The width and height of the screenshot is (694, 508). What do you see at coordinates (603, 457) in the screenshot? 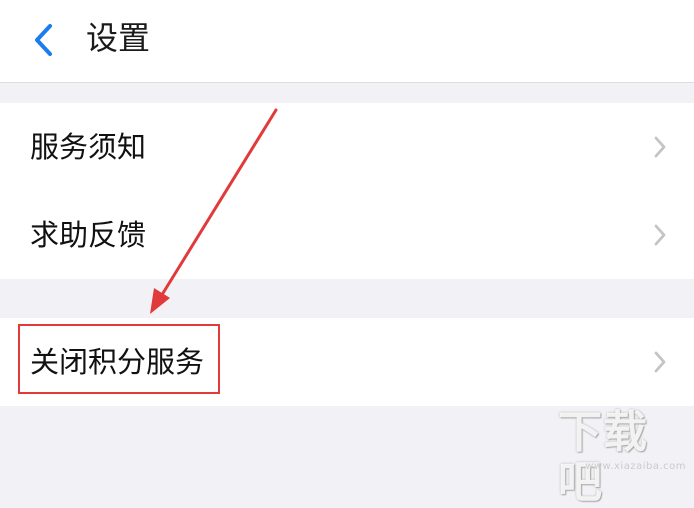
I see `watermark-text: 下载吧` at bounding box center [603, 457].